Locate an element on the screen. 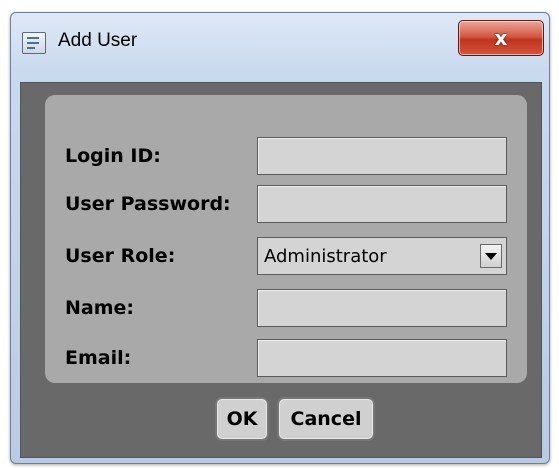 This screenshot has width=559, height=468. login-id-label: Login ID: is located at coordinates (113, 156).